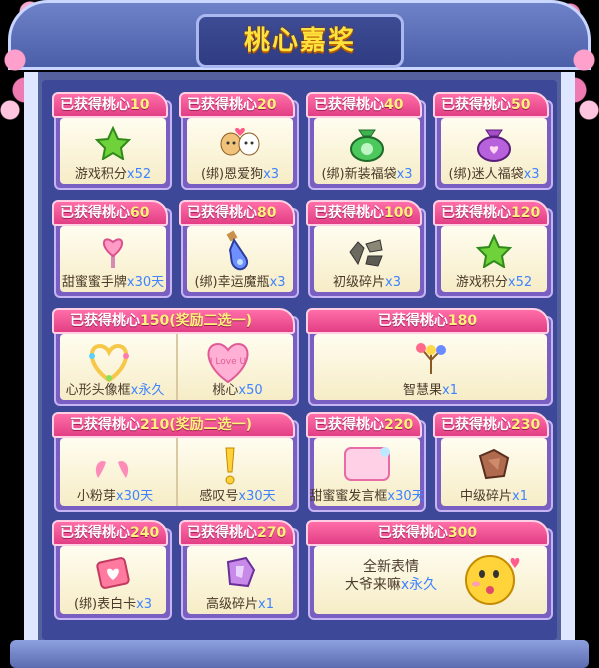 The height and width of the screenshot is (668, 599). What do you see at coordinates (96, 496) in the screenshot?
I see `reward-name: 小粉芽` at bounding box center [96, 496].